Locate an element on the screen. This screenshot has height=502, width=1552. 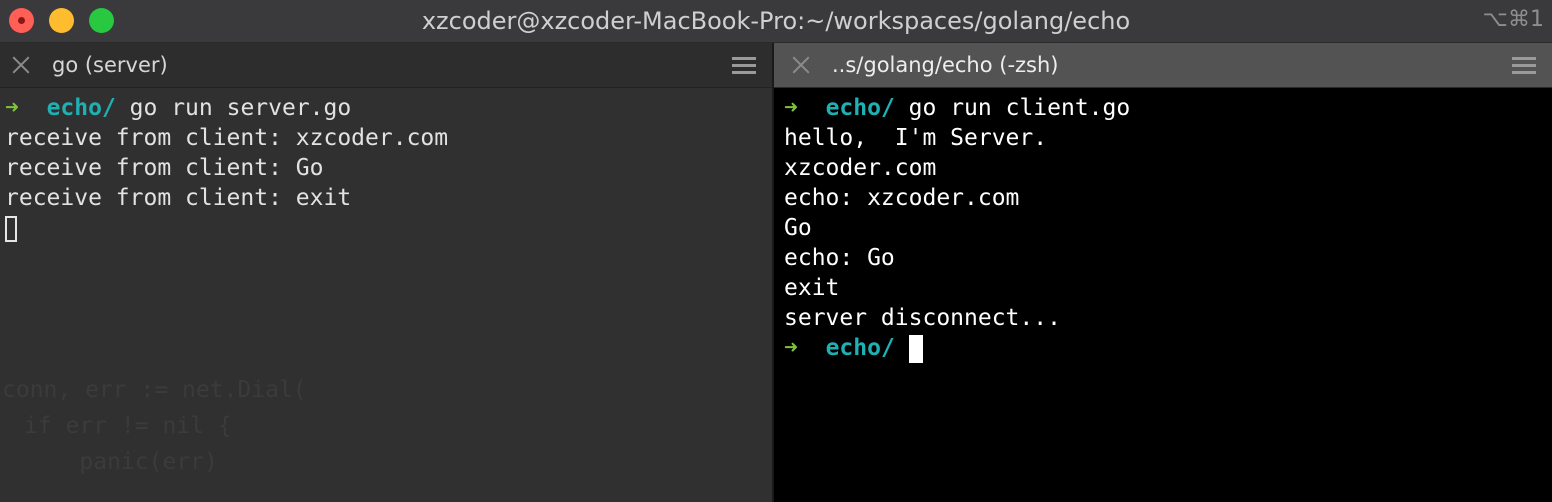
output-line: receive from client: exit is located at coordinates (178, 198).